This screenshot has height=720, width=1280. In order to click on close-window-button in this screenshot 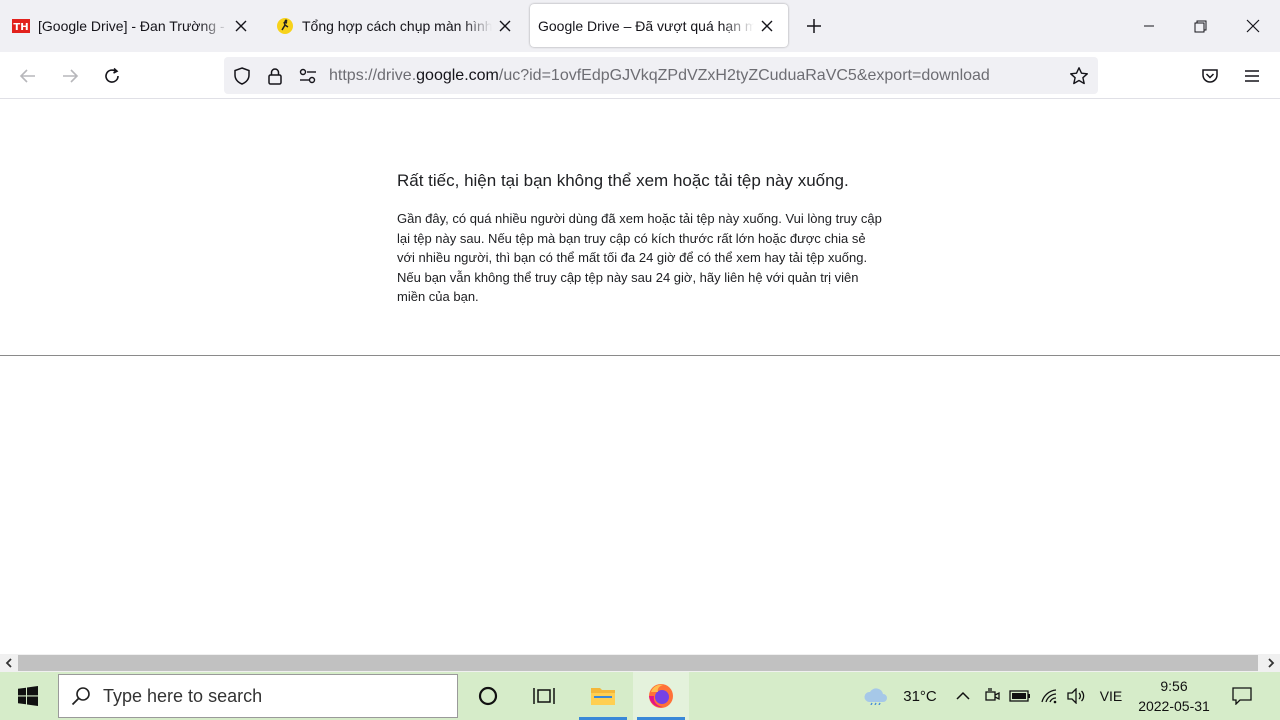, I will do `click(1253, 26)`.